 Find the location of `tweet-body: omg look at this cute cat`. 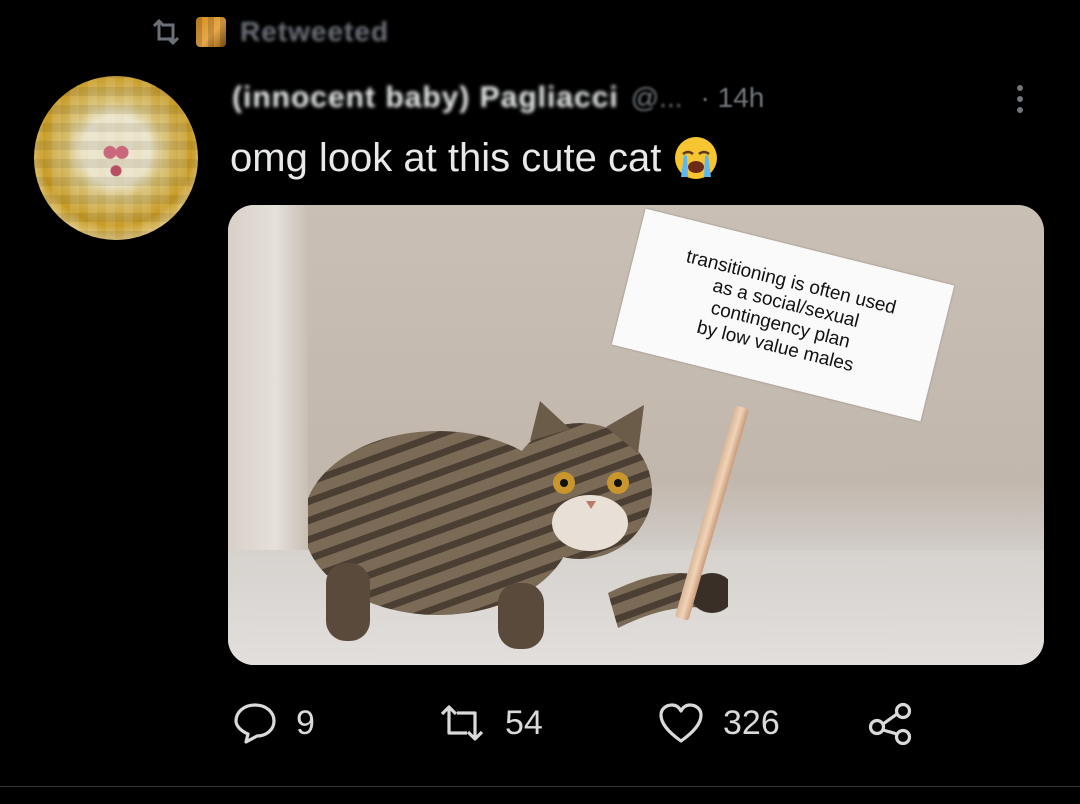

tweet-body: omg look at this cute cat is located at coordinates (446, 157).